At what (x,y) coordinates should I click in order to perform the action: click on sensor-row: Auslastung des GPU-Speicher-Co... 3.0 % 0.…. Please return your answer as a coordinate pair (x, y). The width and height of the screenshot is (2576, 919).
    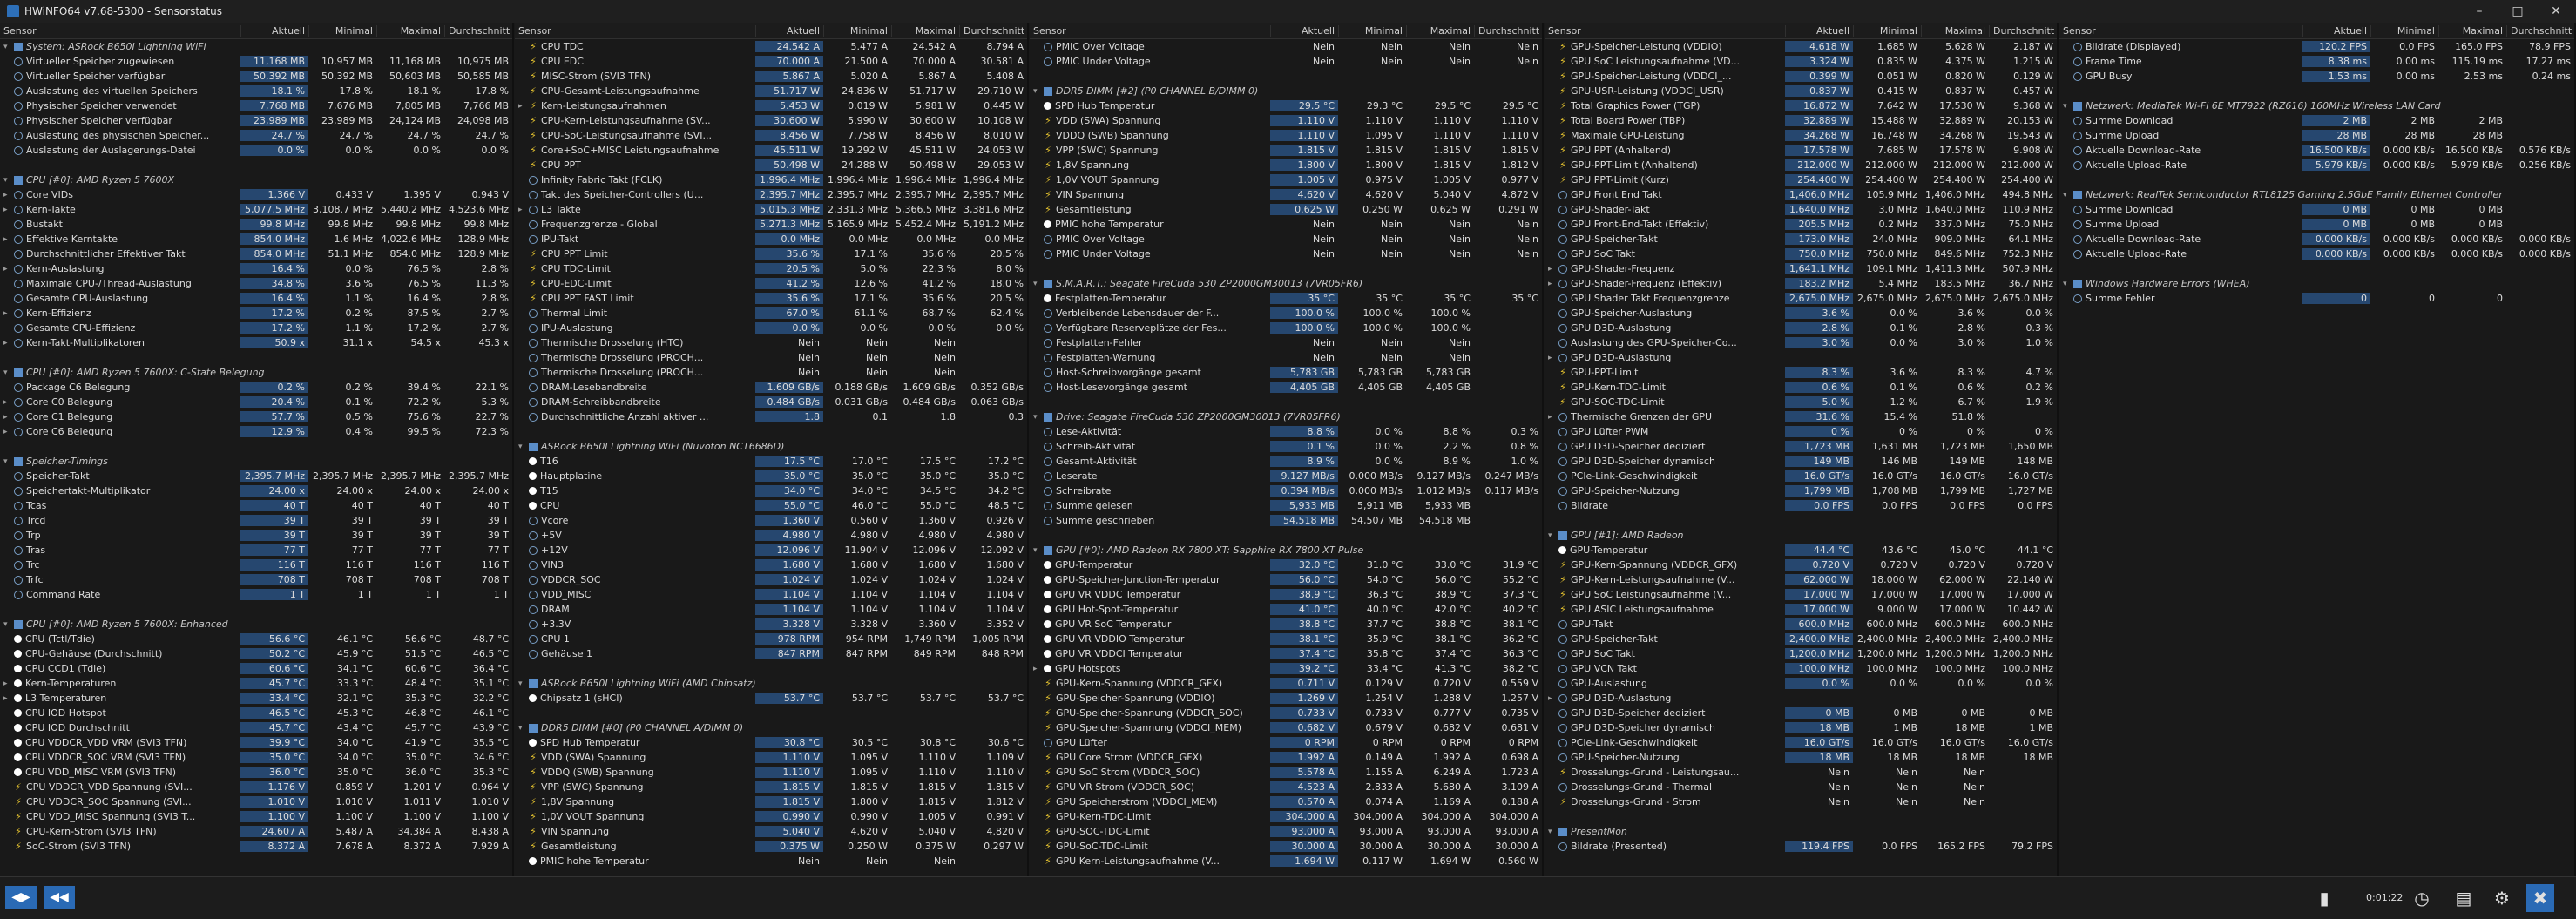
    Looking at the image, I should click on (1801, 342).